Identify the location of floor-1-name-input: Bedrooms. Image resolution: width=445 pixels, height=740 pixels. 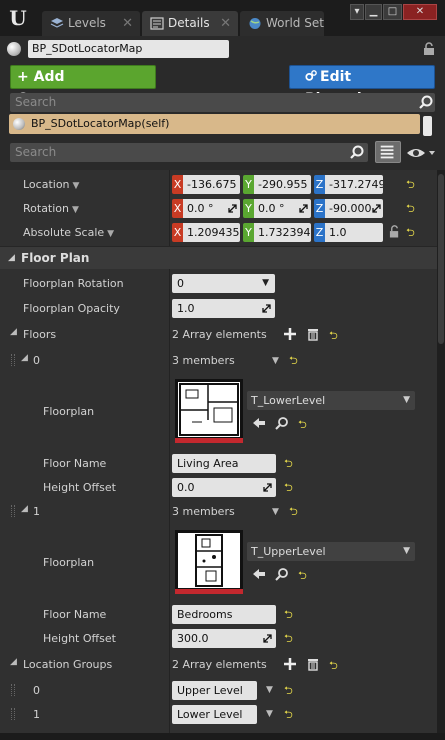
(224, 614).